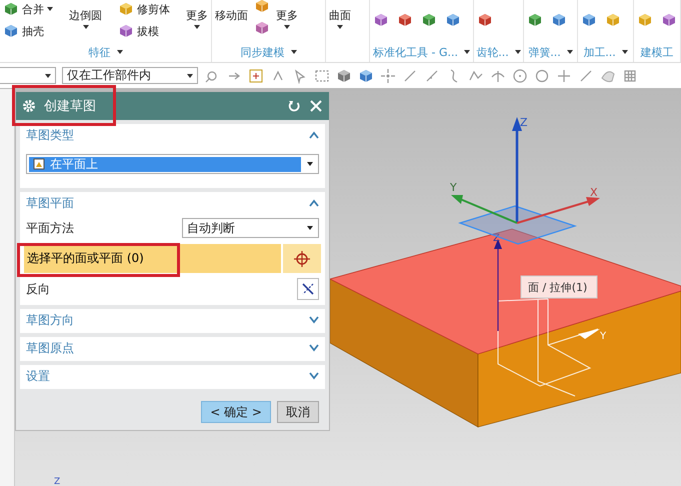 This screenshot has height=486, width=681. Describe the element at coordinates (70, 106) in the screenshot. I see `dialog-title: 创建草图` at that location.